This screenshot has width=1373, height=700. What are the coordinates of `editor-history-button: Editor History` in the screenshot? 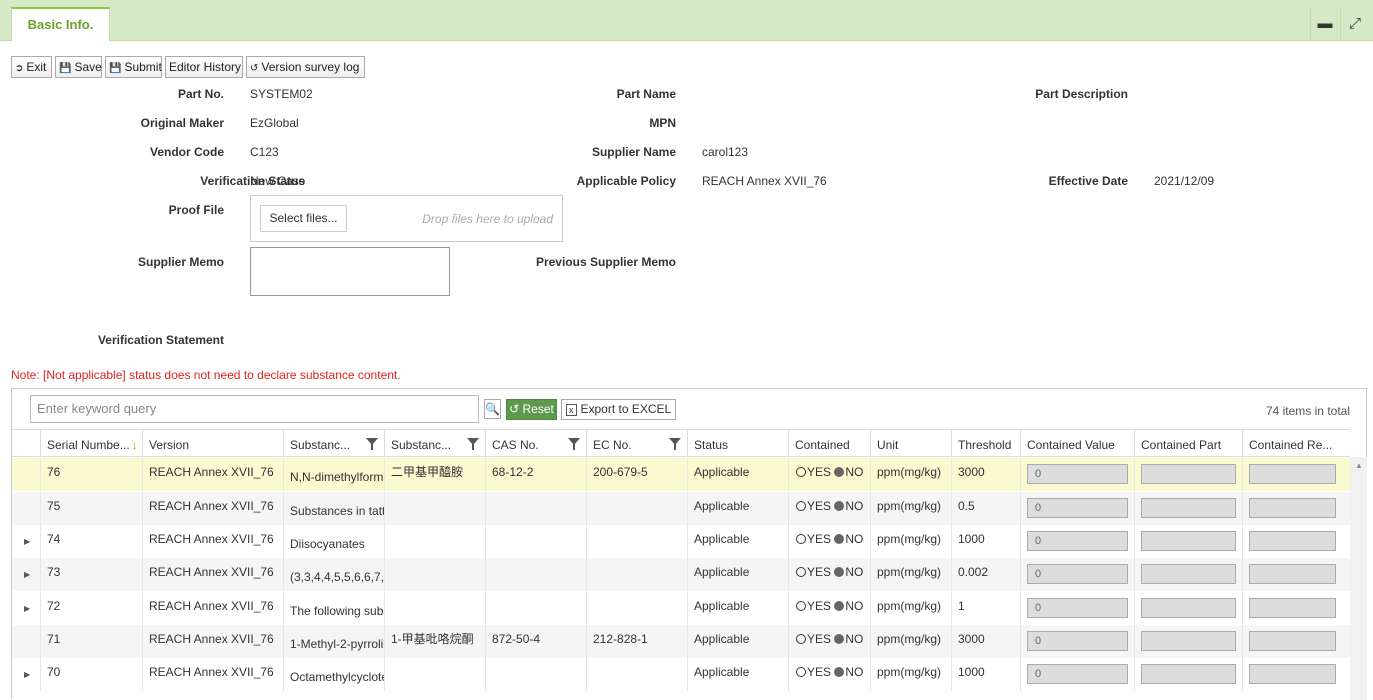 It's located at (204, 67).